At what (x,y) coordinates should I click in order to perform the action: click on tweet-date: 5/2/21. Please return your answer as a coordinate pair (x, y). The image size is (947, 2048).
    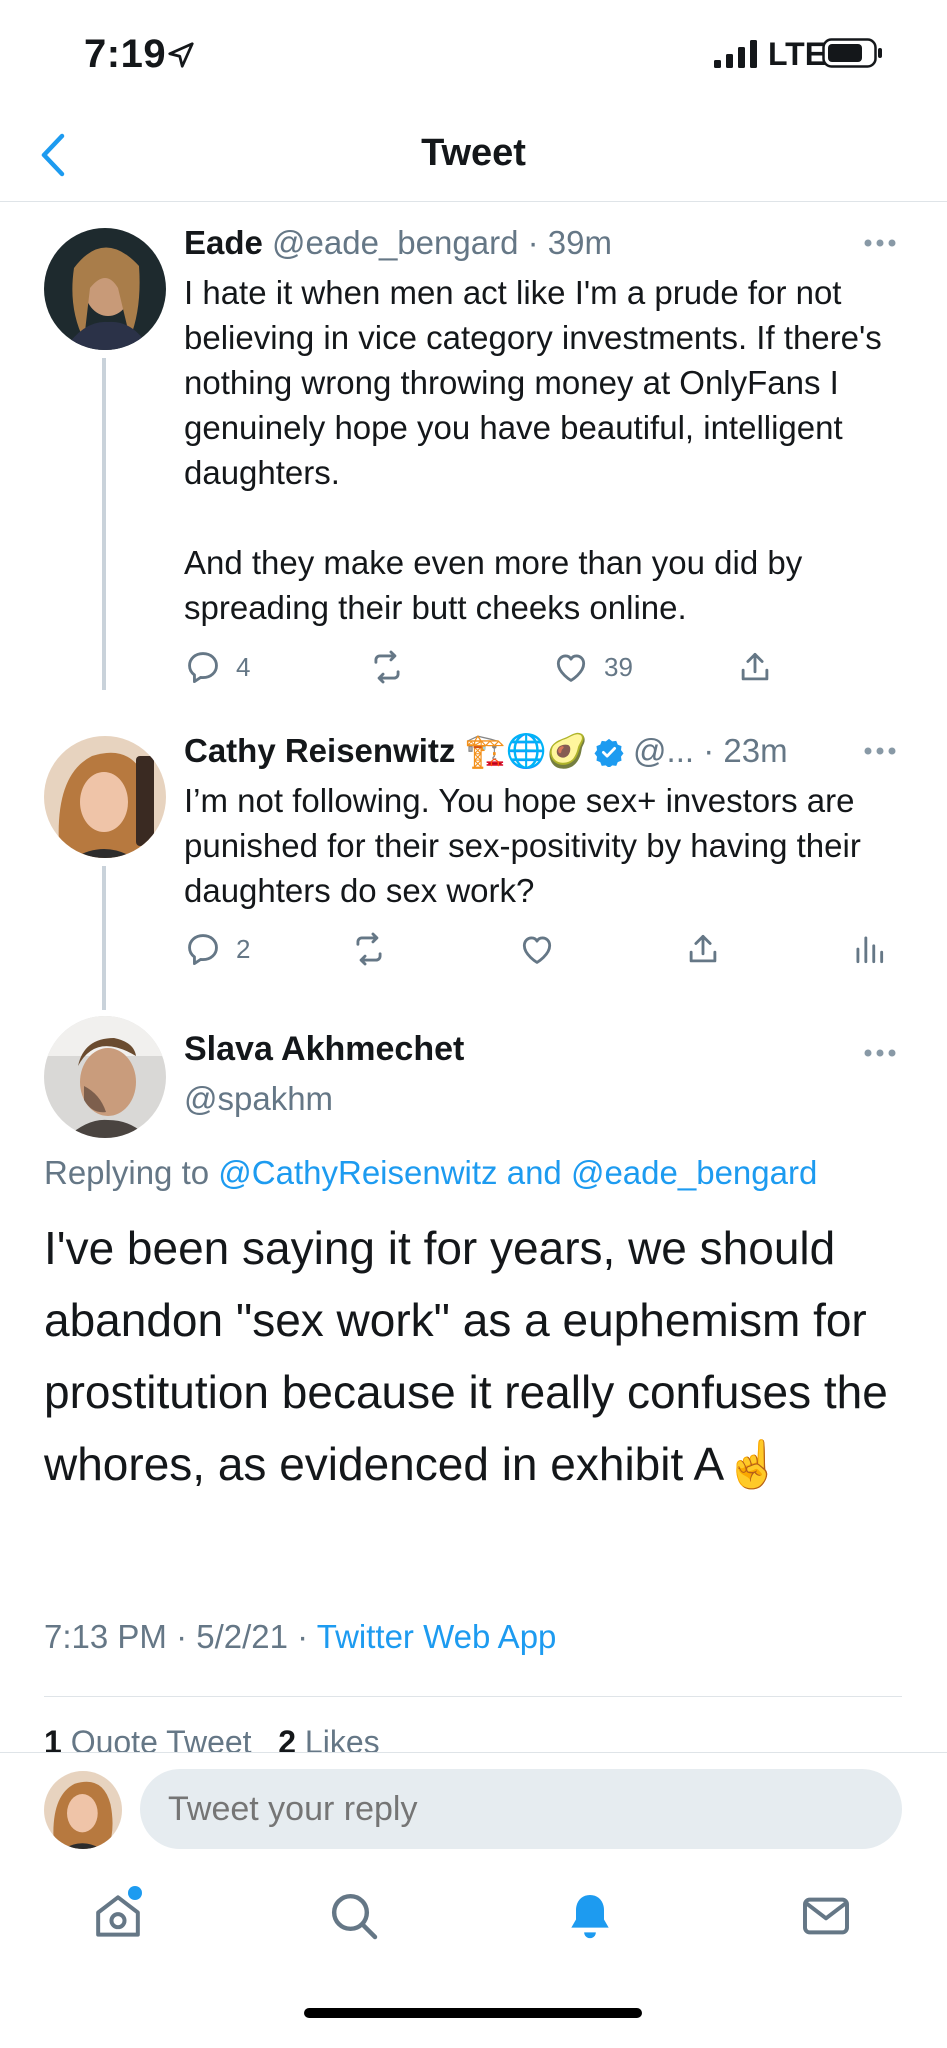
    Looking at the image, I should click on (242, 1636).